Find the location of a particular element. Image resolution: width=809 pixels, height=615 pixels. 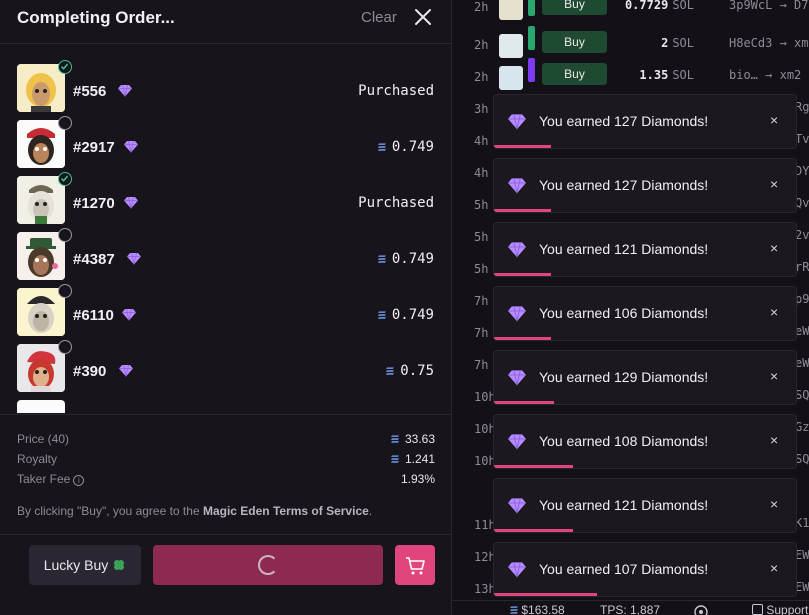

clear-button: Clear is located at coordinates (379, 17).